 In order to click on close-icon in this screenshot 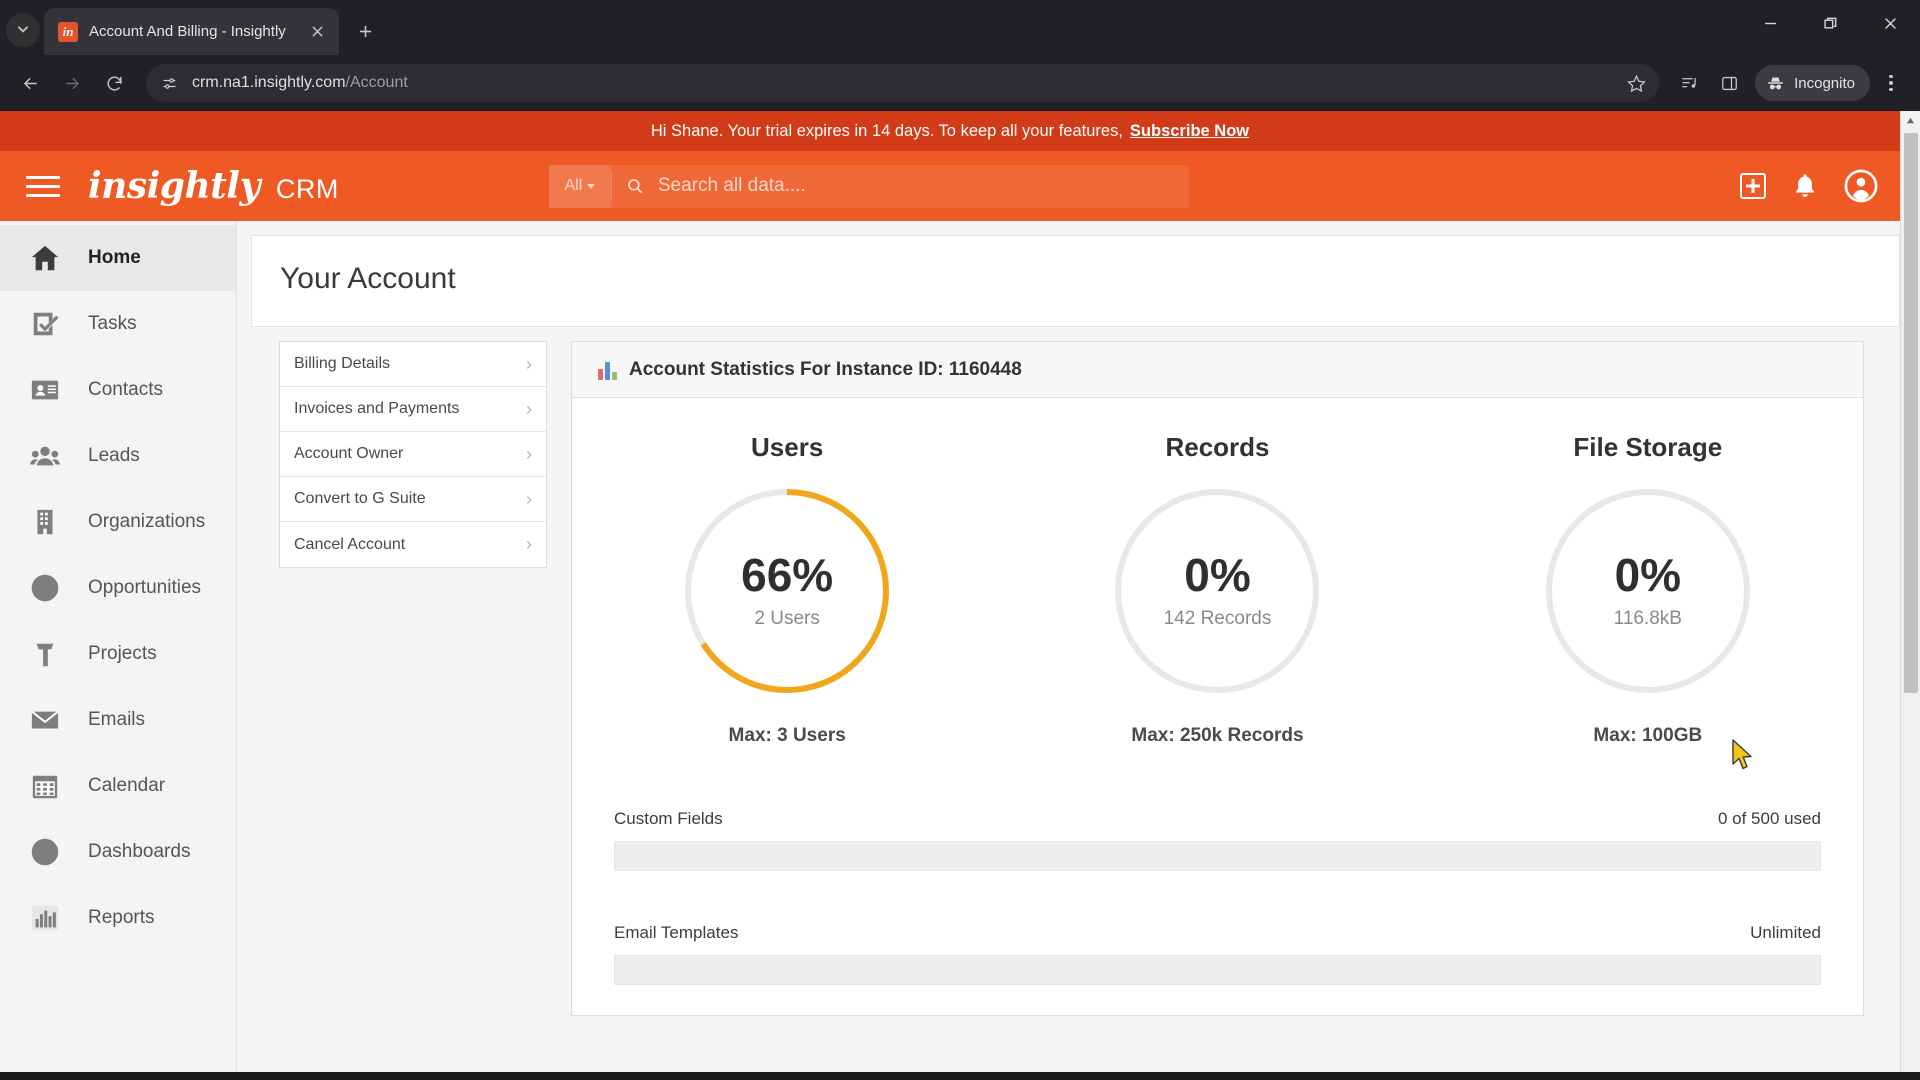, I will do `click(317, 31)`.